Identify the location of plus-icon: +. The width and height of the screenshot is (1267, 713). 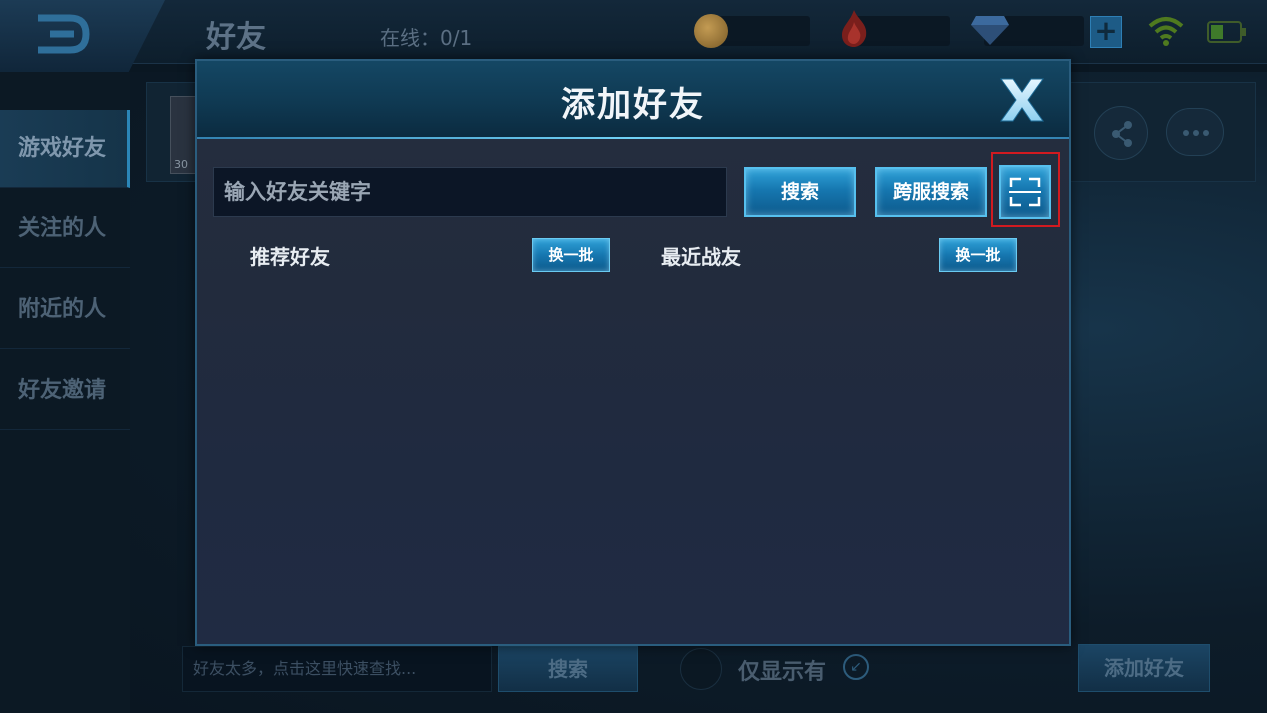
(1106, 32).